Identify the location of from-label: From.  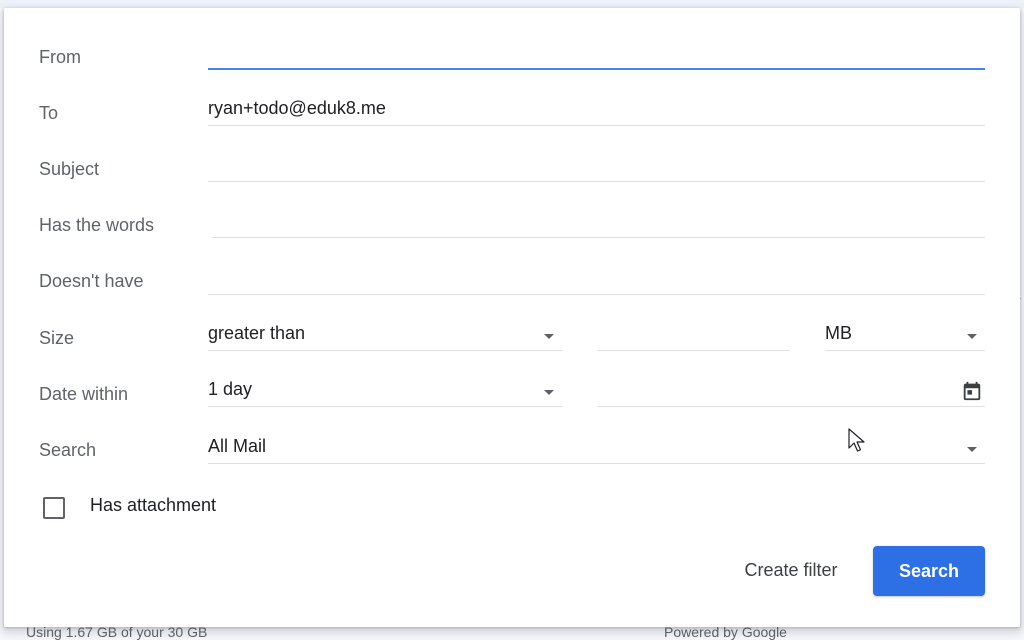
(60, 57).